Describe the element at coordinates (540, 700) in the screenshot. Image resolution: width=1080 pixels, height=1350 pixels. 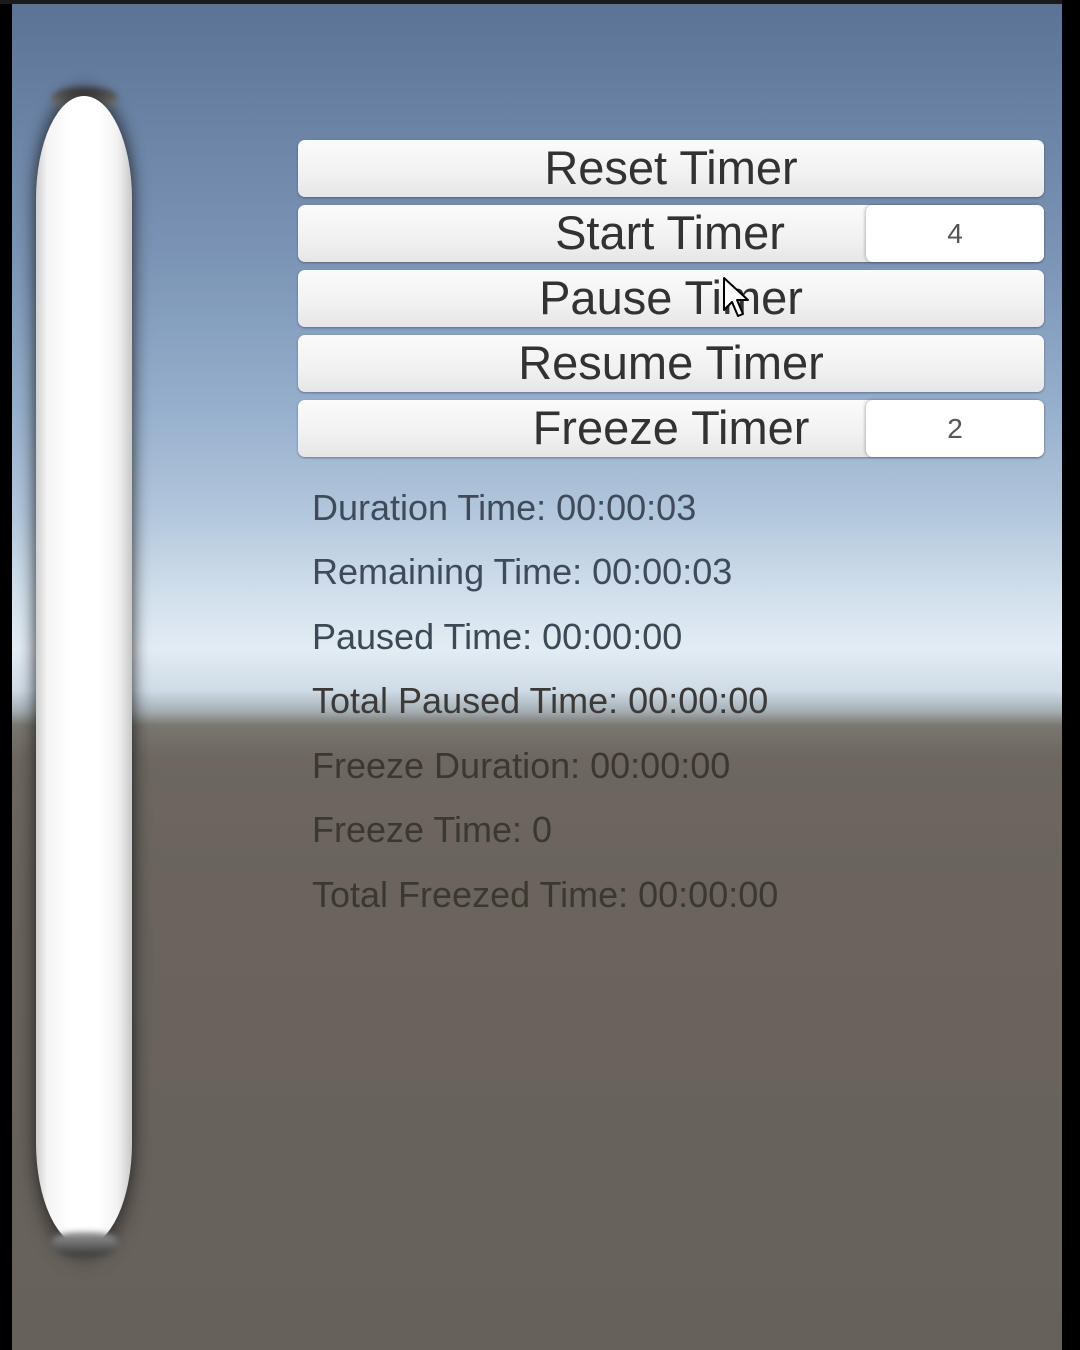
I see `total-paused-time-label: Total Paused Time: 00:00:00` at that location.